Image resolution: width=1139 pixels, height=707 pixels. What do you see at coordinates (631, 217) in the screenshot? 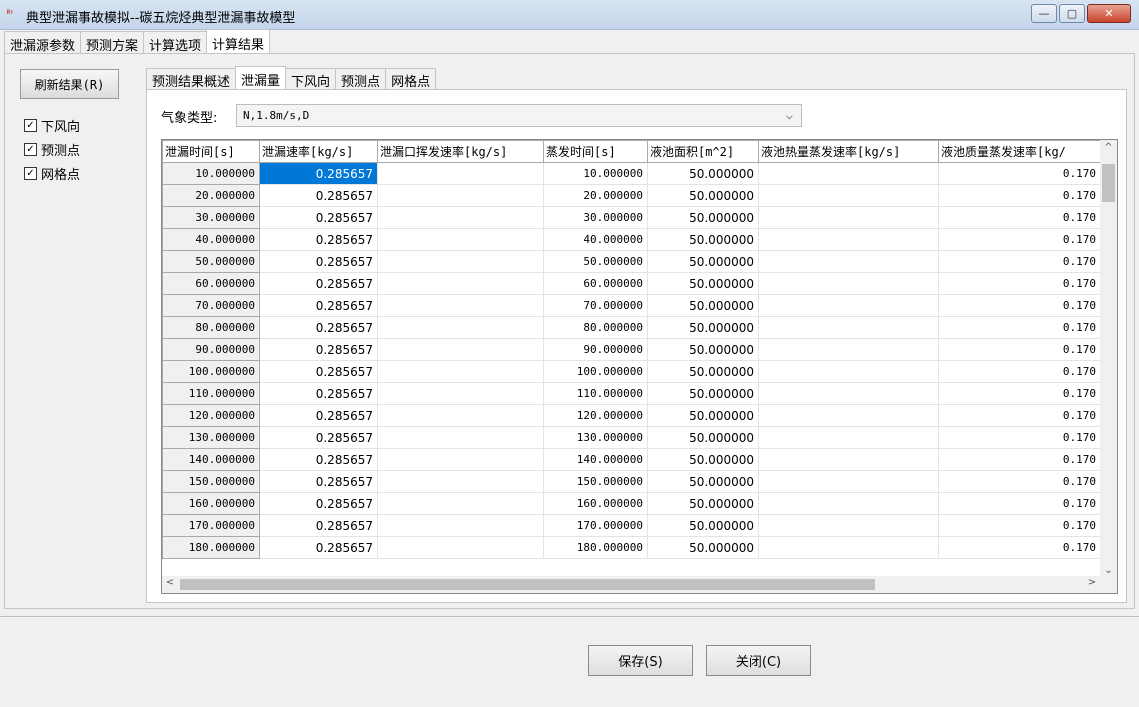
I see `table-row: 30.000000 0.285657 30.000000 50.000000 0.170` at bounding box center [631, 217].